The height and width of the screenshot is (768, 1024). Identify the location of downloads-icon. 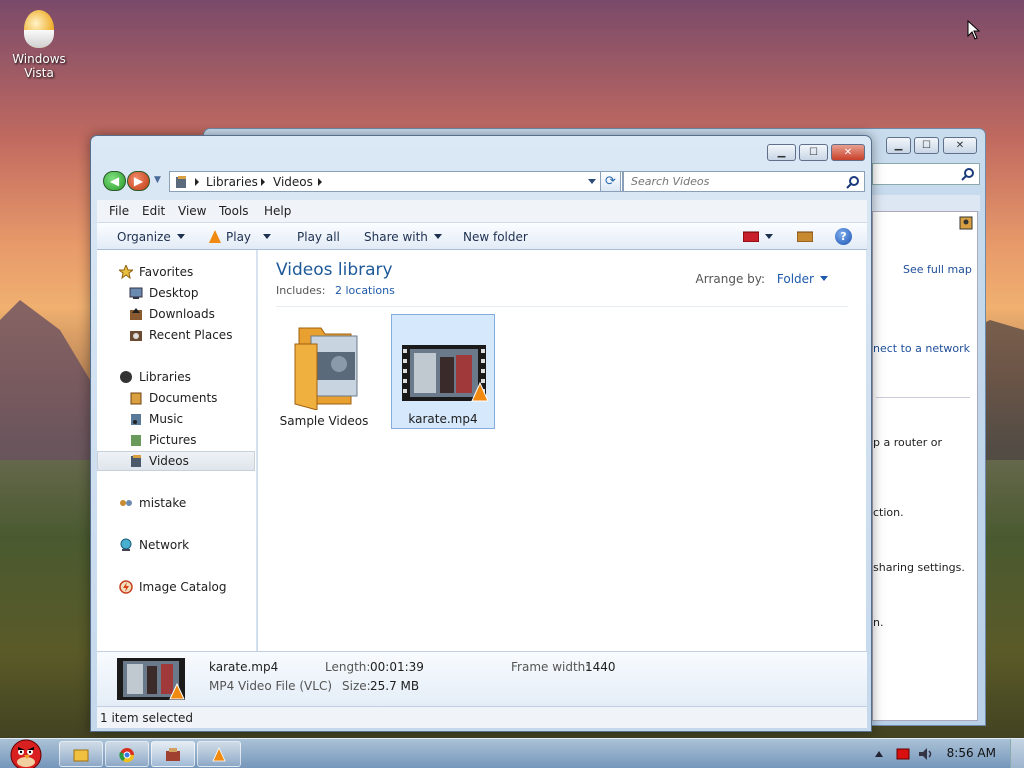
(136, 314).